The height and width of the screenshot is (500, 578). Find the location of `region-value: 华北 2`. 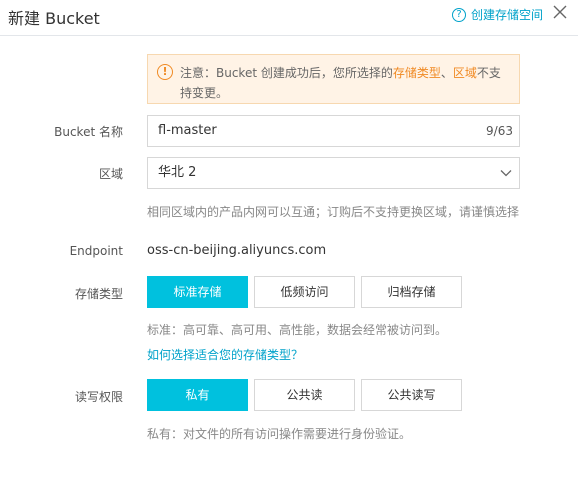

region-value: 华北 2 is located at coordinates (177, 172).